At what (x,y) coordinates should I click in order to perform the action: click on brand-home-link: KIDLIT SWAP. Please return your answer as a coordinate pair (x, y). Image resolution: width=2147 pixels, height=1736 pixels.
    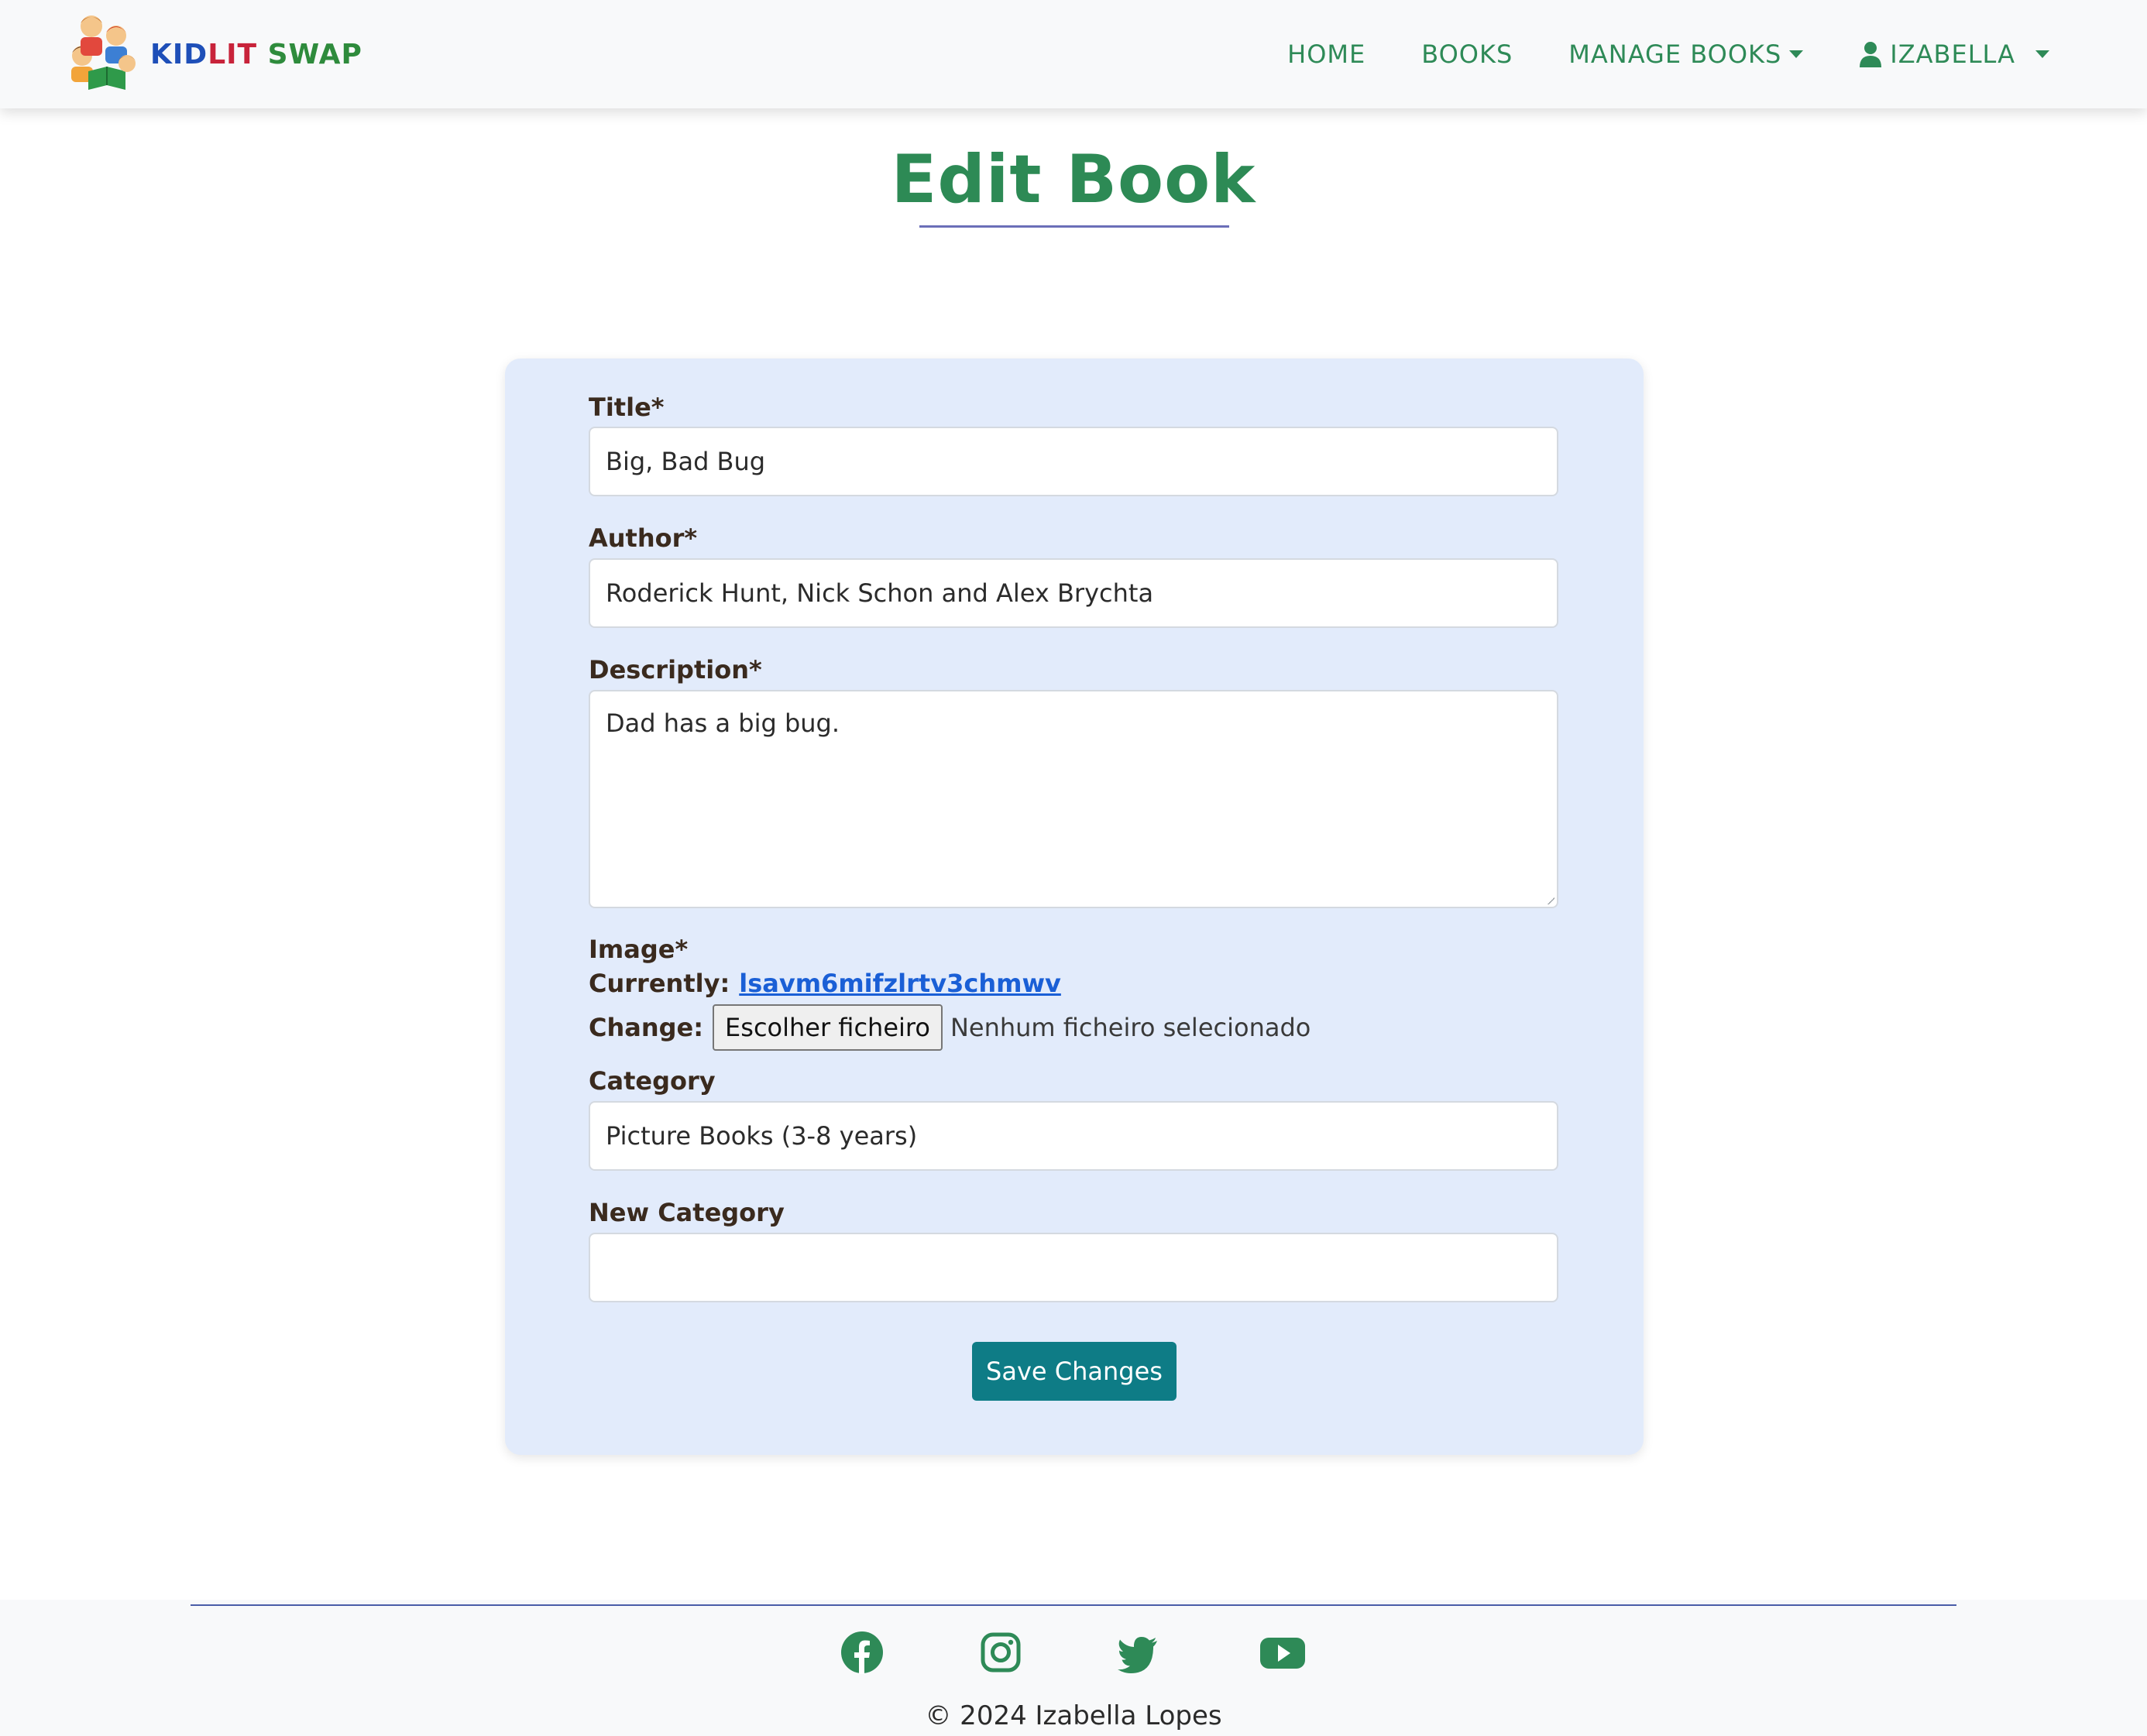
    Looking at the image, I should click on (213, 54).